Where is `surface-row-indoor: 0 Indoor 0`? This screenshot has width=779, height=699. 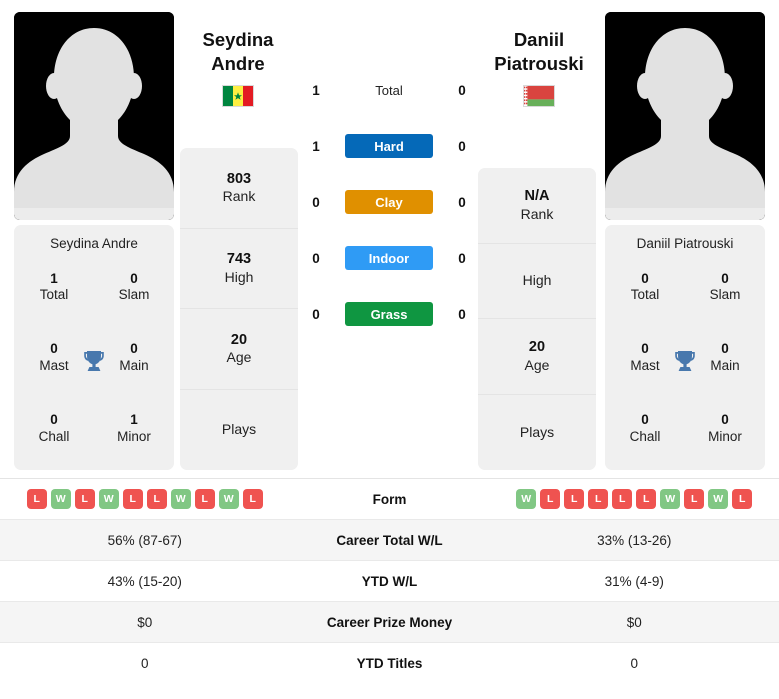 surface-row-indoor: 0 Indoor 0 is located at coordinates (389, 258).